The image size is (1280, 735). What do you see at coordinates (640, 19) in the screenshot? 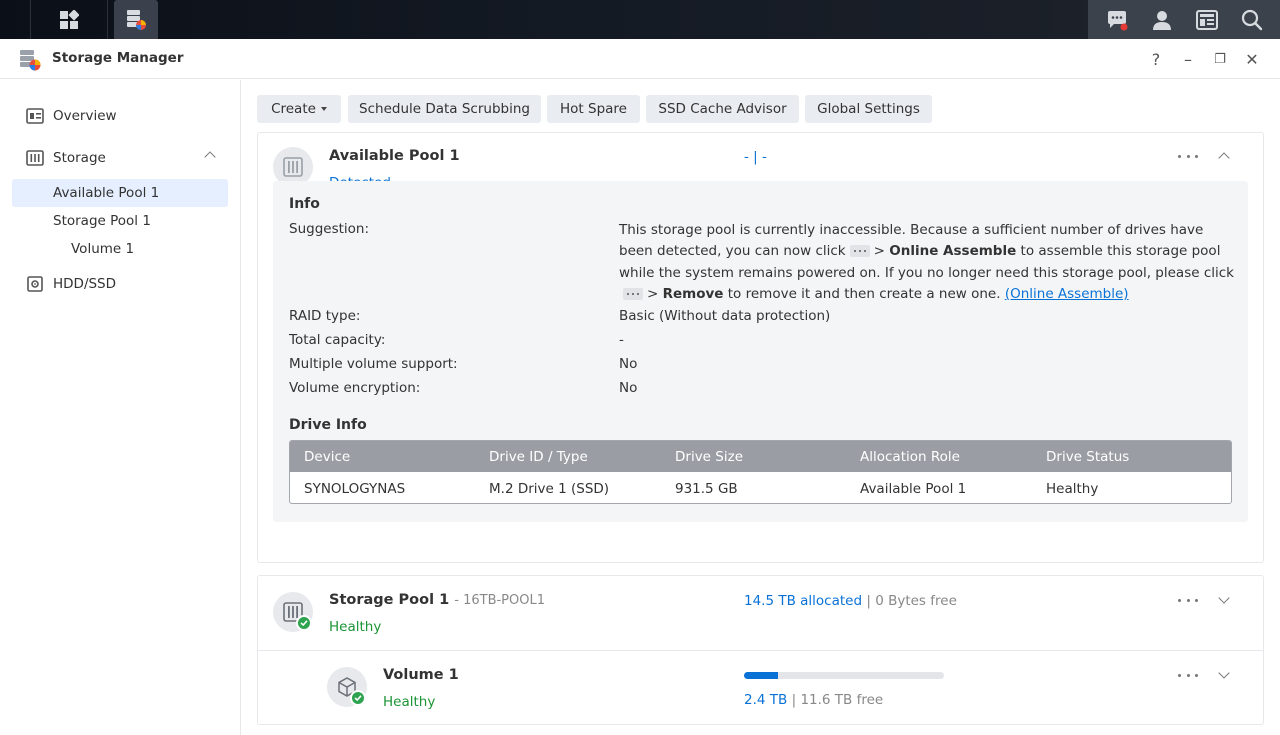
I see `taskbar` at bounding box center [640, 19].